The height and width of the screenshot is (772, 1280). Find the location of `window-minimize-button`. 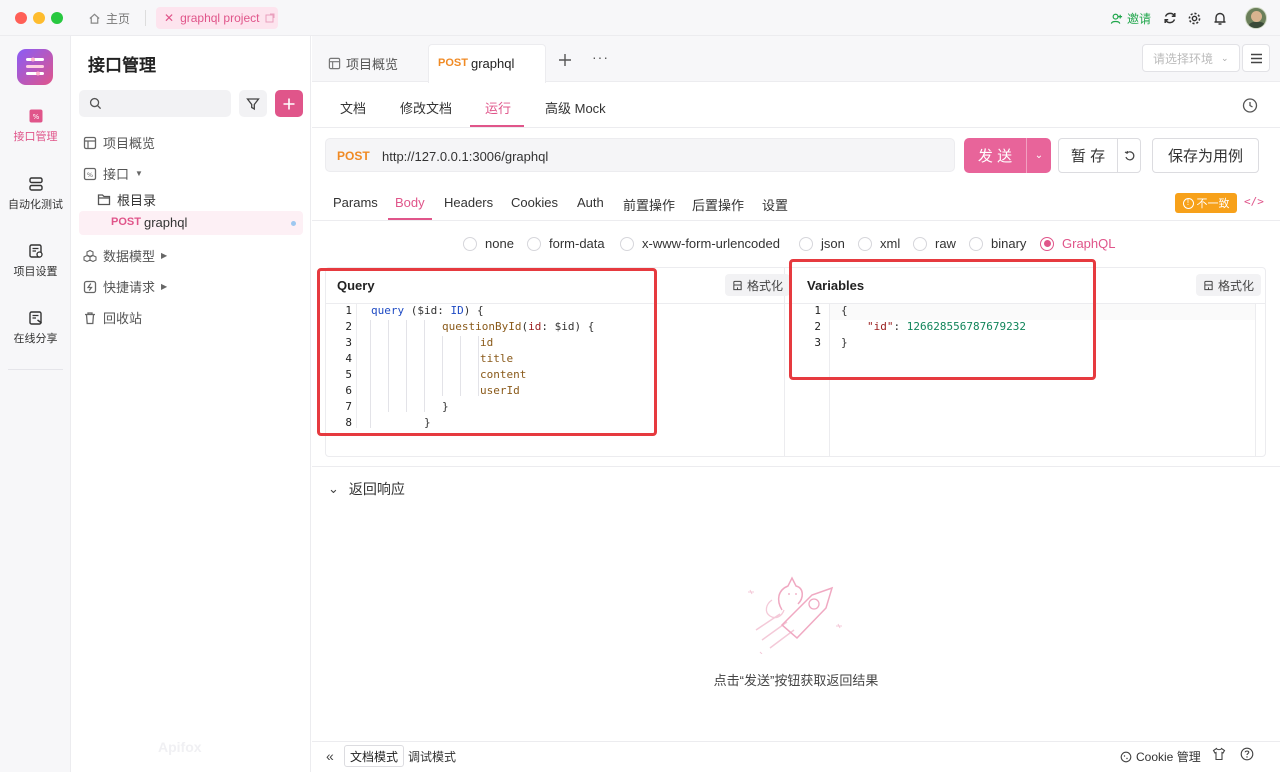

window-minimize-button is located at coordinates (39, 18).